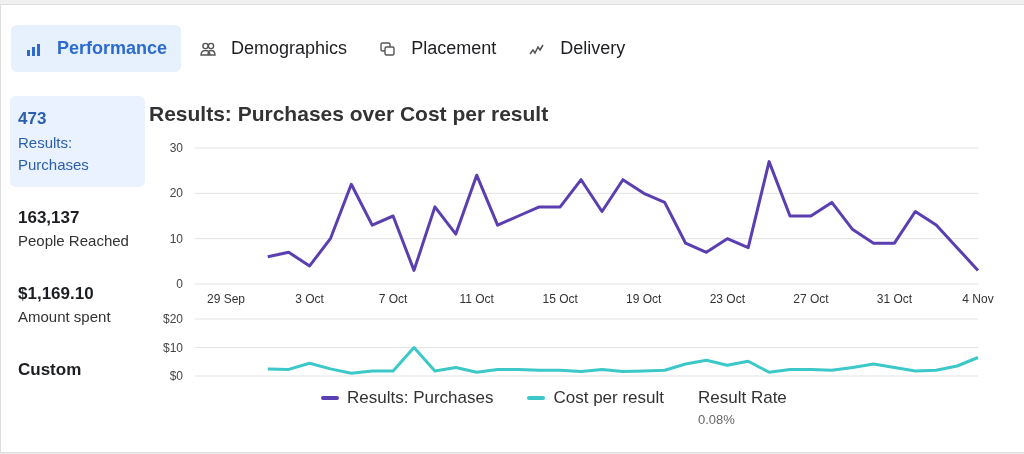  I want to click on y-tick-label: 30, so click(176, 147).